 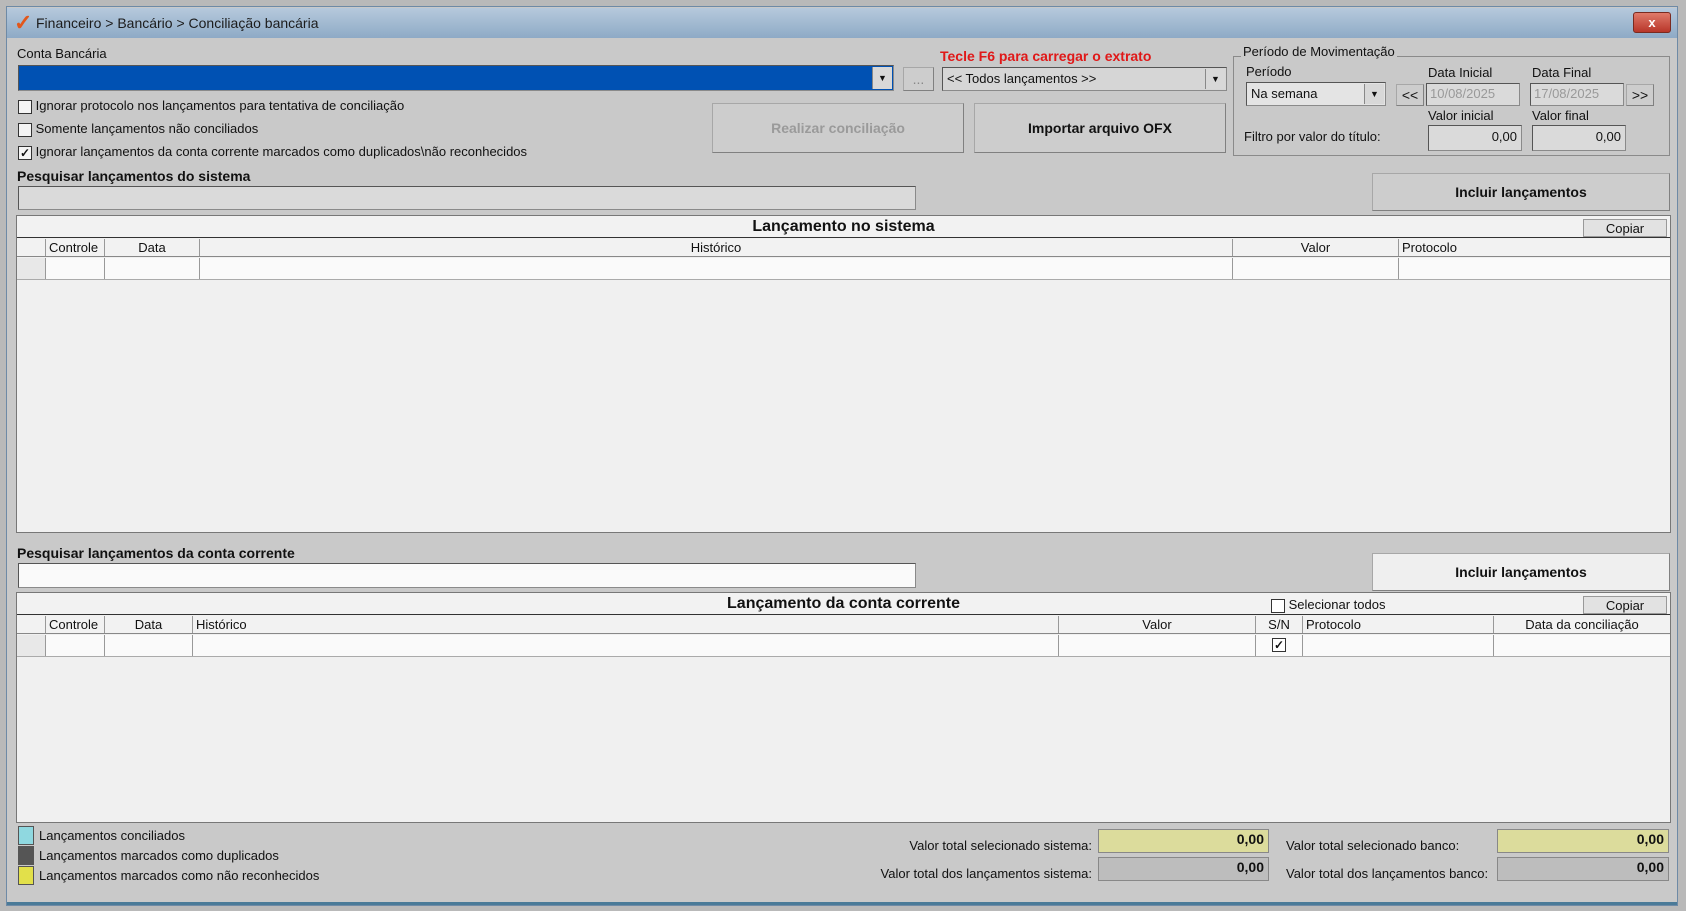 I want to click on search-system-label: Pesquisar lançamentos do sistema, so click(x=134, y=176).